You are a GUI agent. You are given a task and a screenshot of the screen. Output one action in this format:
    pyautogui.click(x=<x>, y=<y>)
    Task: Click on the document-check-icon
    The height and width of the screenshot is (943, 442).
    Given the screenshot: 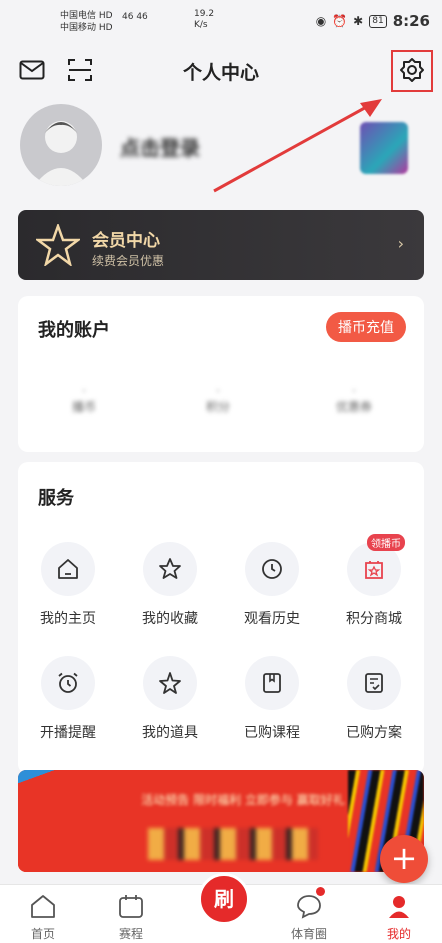 What is the action you would take?
    pyautogui.click(x=374, y=683)
    